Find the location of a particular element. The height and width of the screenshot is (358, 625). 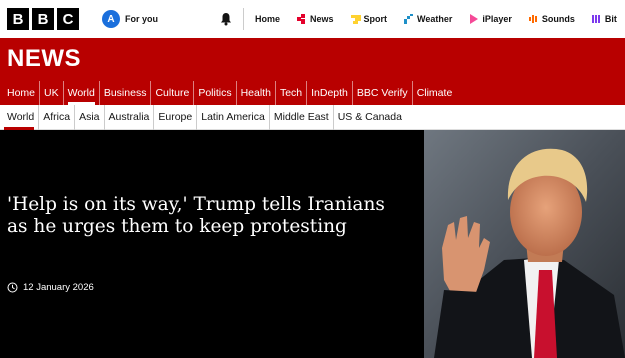

logo-letter-b1: B is located at coordinates (18, 19).